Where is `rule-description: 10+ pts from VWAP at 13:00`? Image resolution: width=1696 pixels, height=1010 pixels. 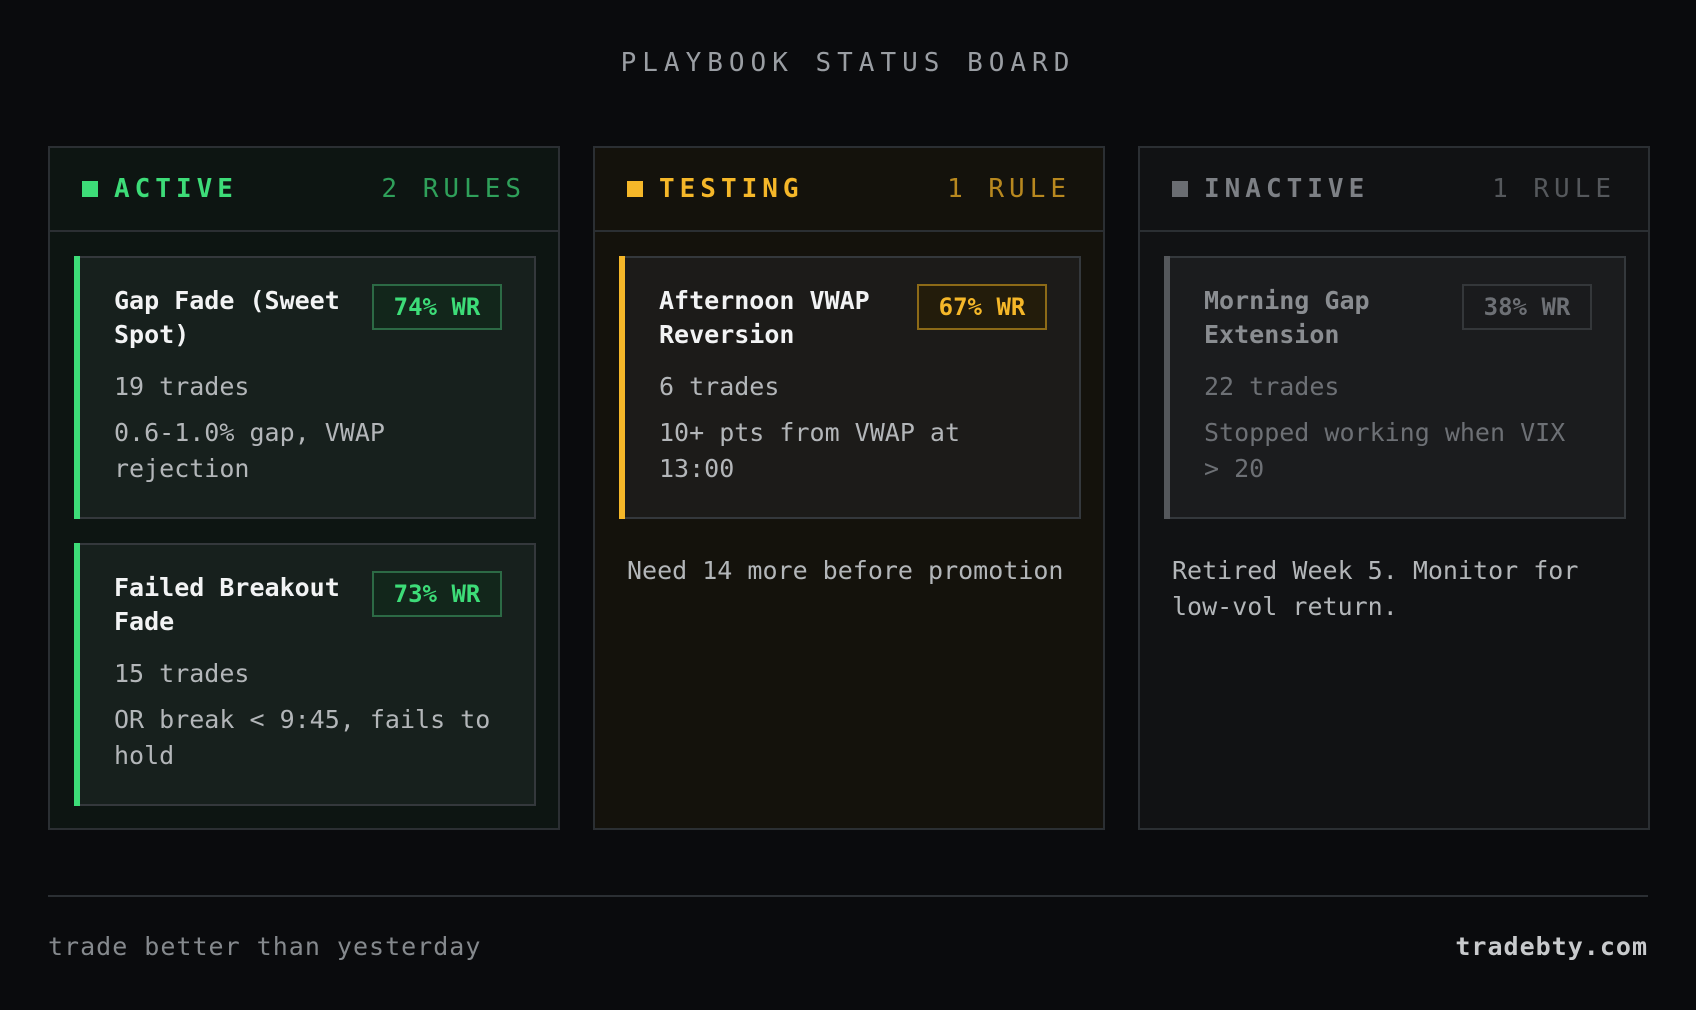
rule-description: 10+ pts from VWAP at 13:00 is located at coordinates (810, 450).